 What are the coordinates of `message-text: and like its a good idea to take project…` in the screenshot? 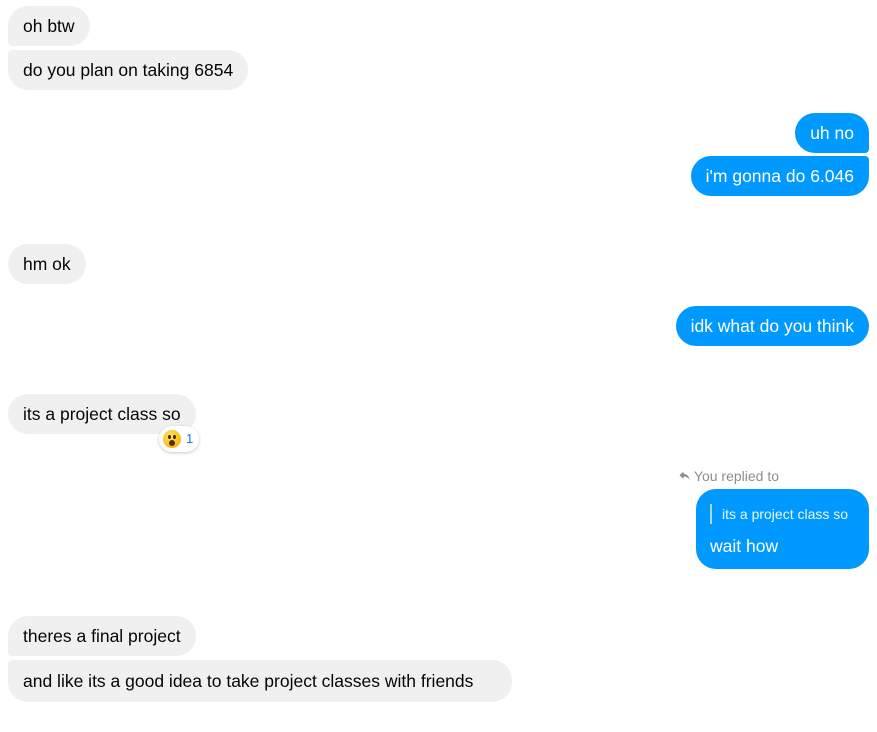 It's located at (248, 681).